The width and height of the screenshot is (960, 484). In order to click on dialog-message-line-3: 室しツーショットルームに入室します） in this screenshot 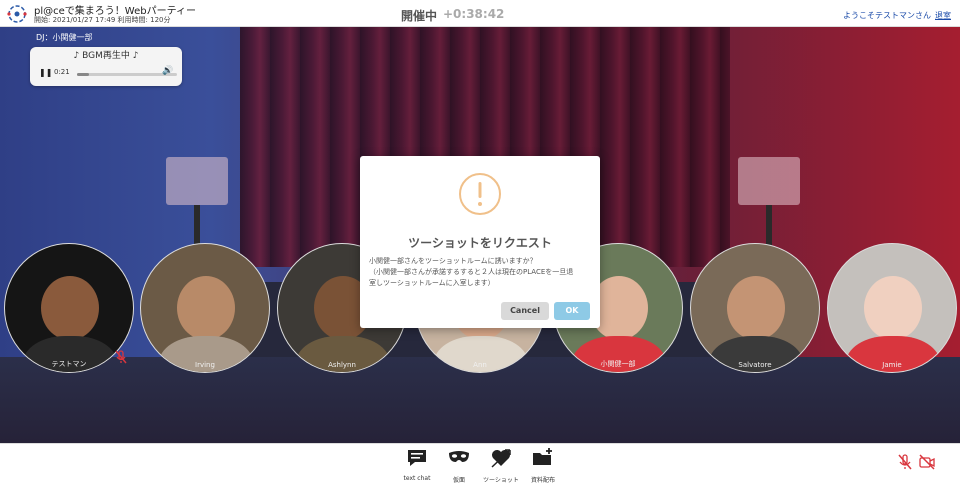, I will do `click(432, 283)`.